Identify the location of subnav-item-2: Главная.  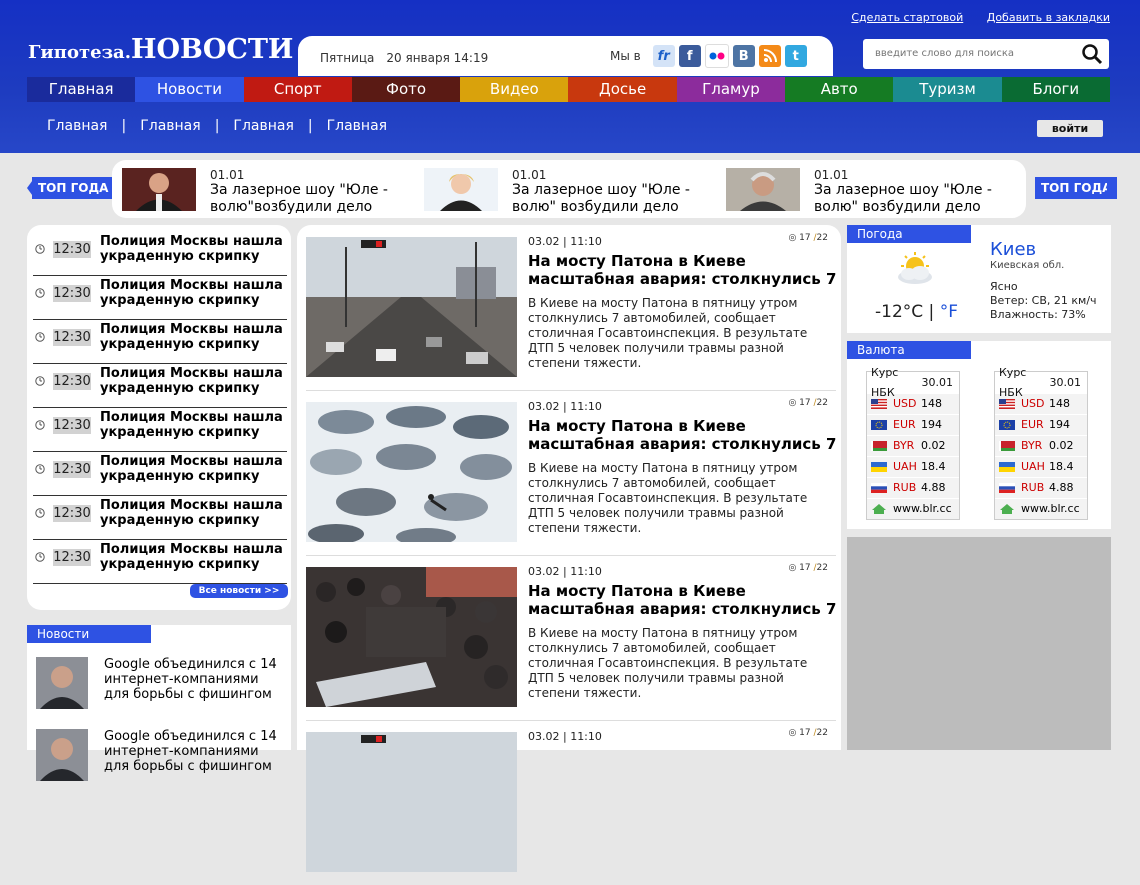
(170, 126).